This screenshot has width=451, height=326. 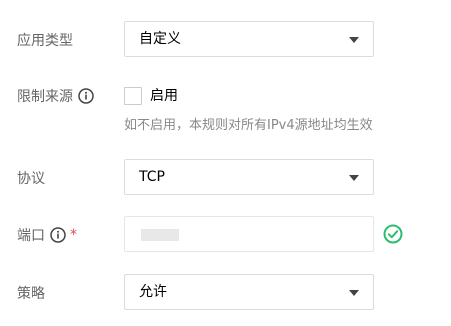 I want to click on protocol-label-text: 协议, so click(x=31, y=179).